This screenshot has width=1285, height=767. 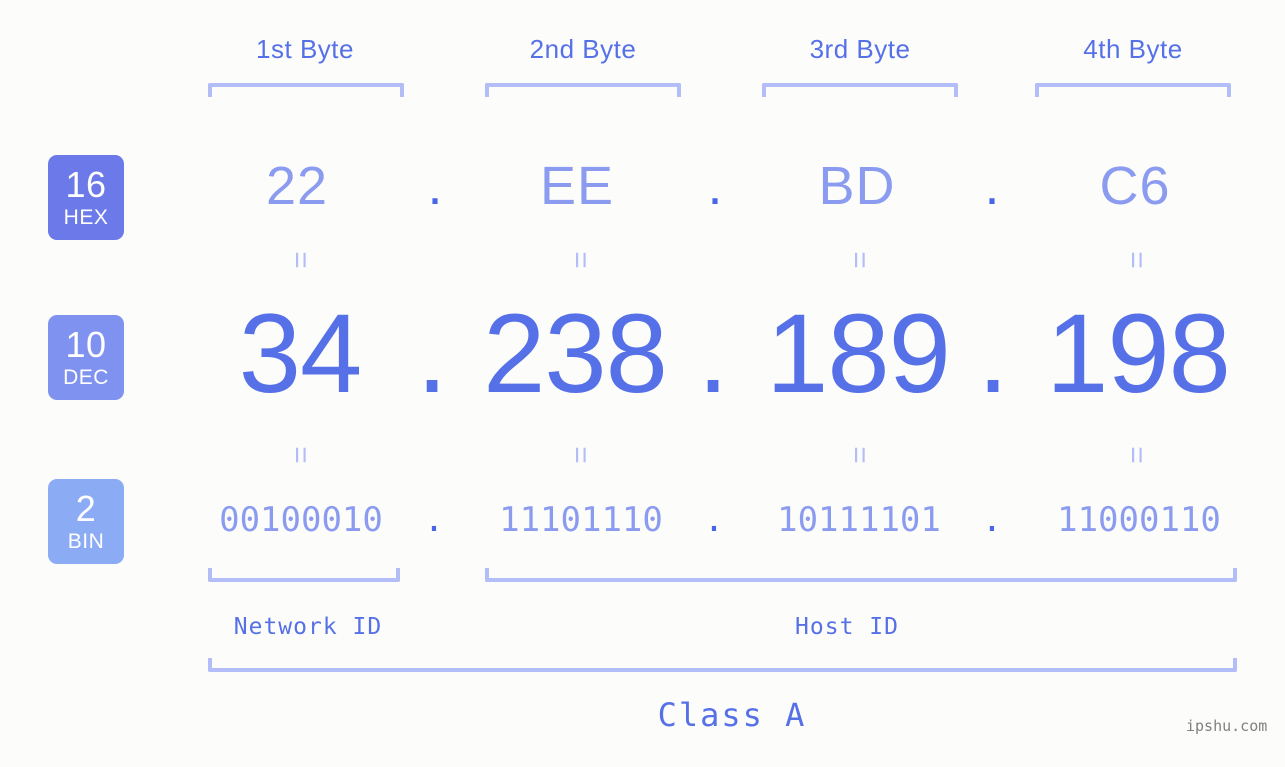 What do you see at coordinates (1139, 520) in the screenshot?
I see `bin-octet-4: 11000110` at bounding box center [1139, 520].